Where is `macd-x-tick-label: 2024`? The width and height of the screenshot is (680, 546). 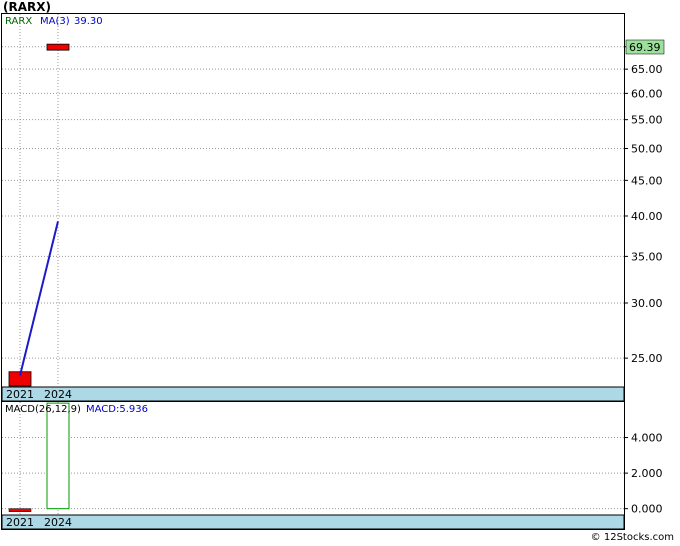
macd-x-tick-label: 2024 is located at coordinates (58, 522).